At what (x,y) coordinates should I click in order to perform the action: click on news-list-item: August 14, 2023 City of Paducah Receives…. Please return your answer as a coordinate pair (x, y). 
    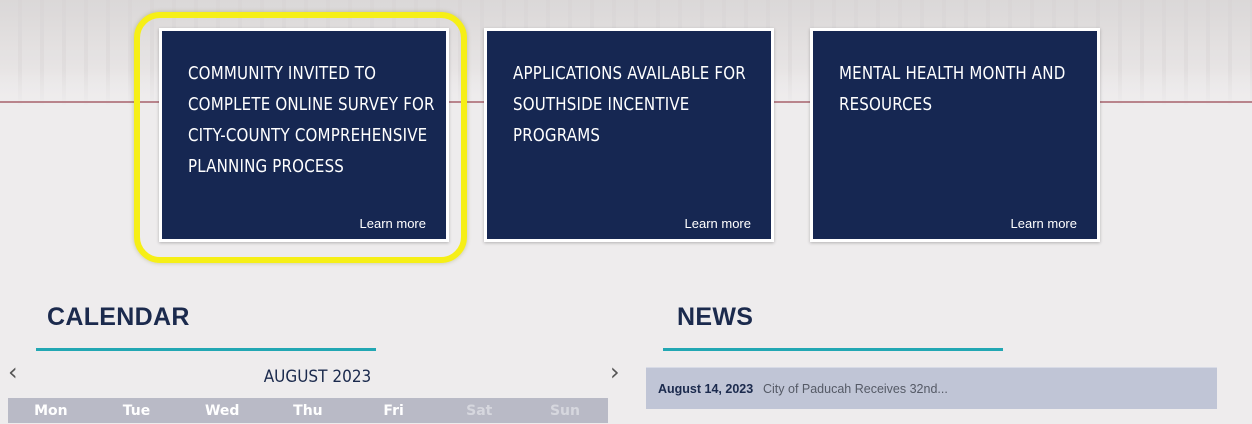
    Looking at the image, I should click on (931, 388).